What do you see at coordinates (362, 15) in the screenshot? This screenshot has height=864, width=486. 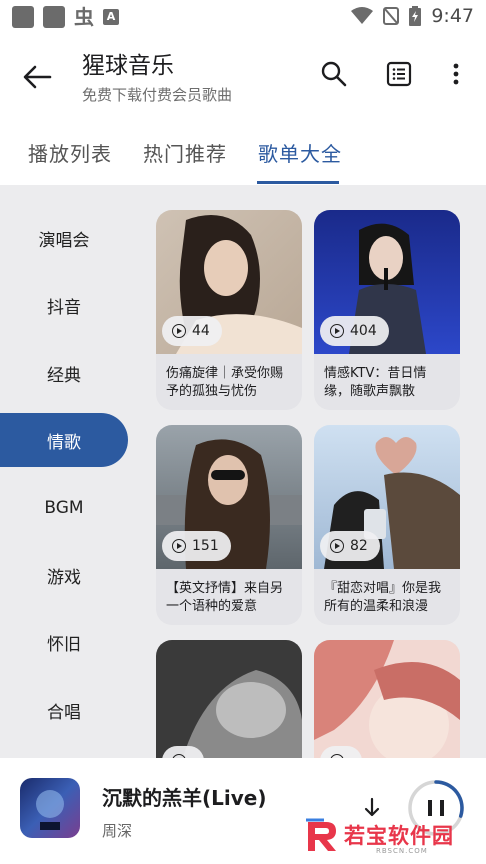 I see `wifi-icon` at bounding box center [362, 15].